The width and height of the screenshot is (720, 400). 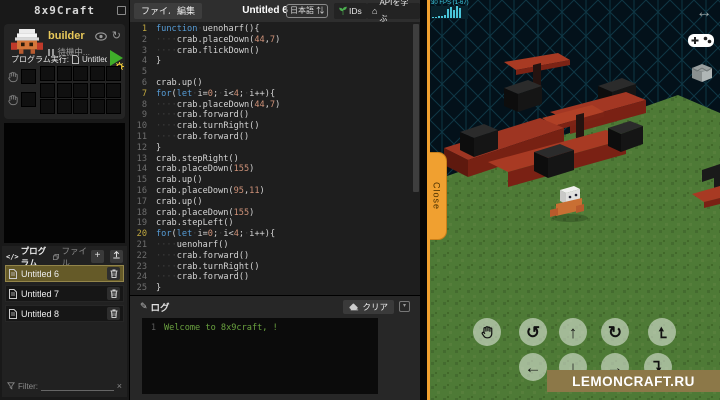 What do you see at coordinates (354, 306) in the screenshot?
I see `eraser-icon` at bounding box center [354, 306].